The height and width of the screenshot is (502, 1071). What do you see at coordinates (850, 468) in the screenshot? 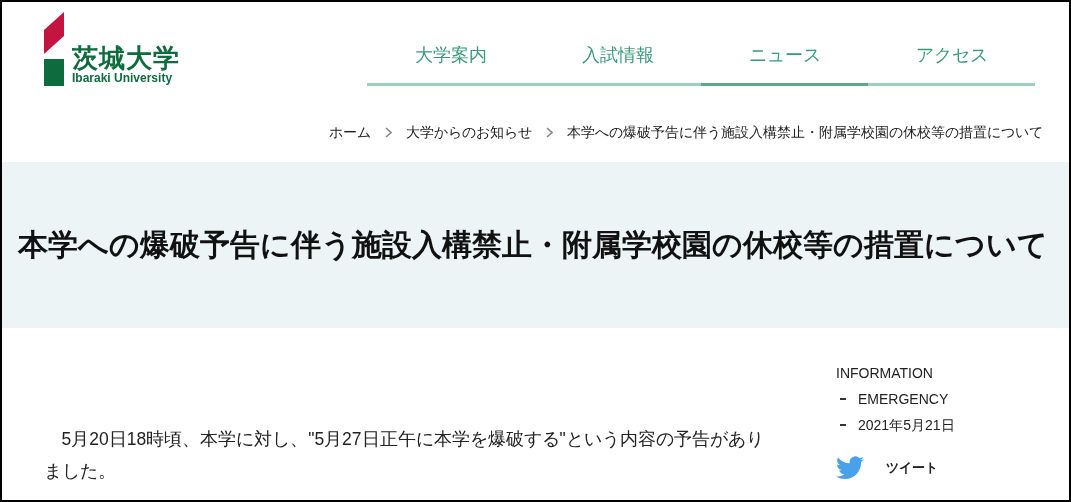
I see `bird-icon` at bounding box center [850, 468].